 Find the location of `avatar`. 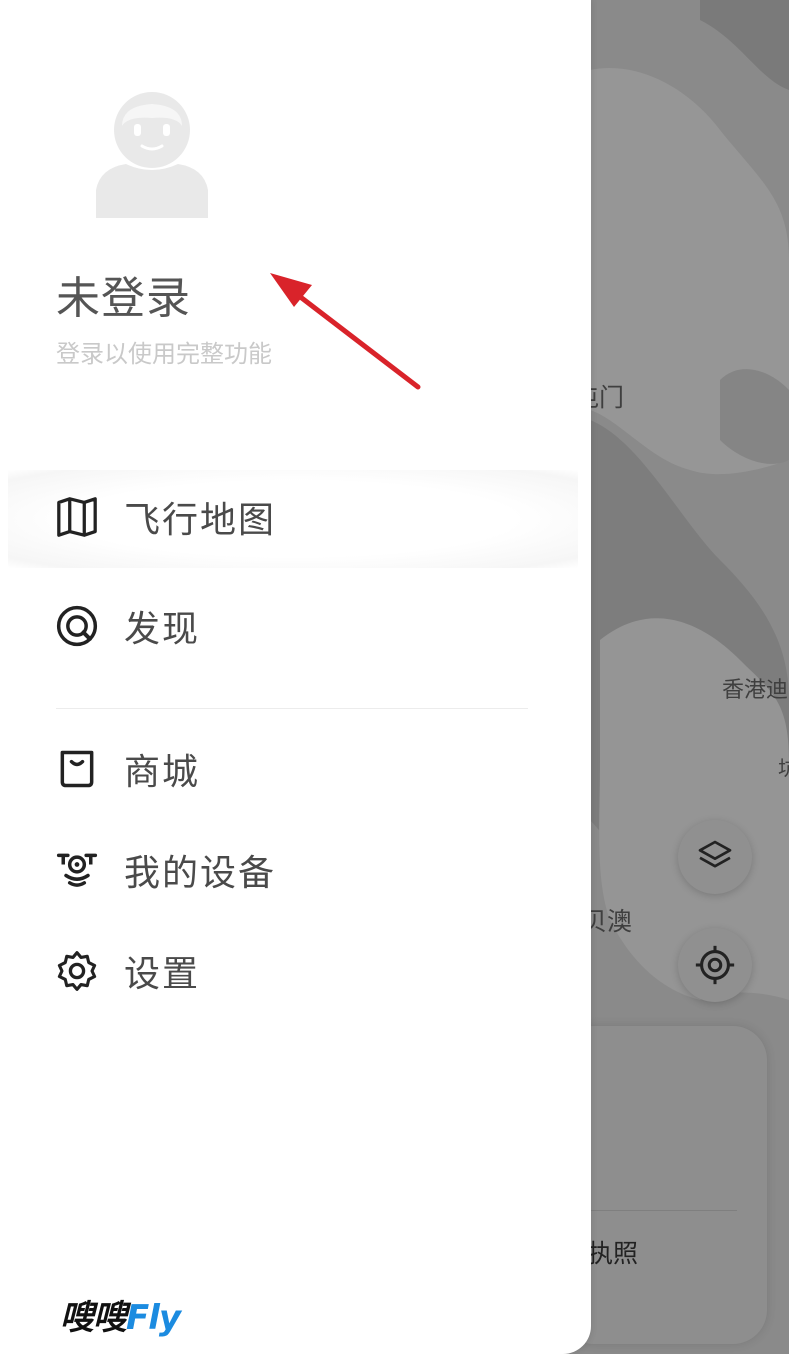

avatar is located at coordinates (152, 154).